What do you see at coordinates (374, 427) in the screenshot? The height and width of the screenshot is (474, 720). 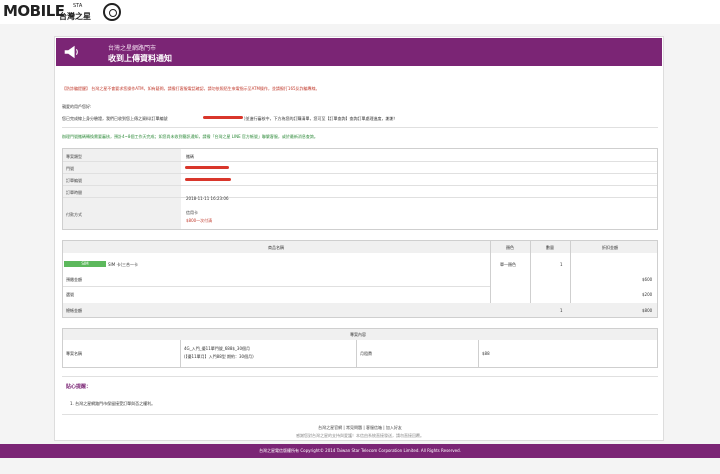 I see `footer-link-service-mail: 客服信箱` at bounding box center [374, 427].